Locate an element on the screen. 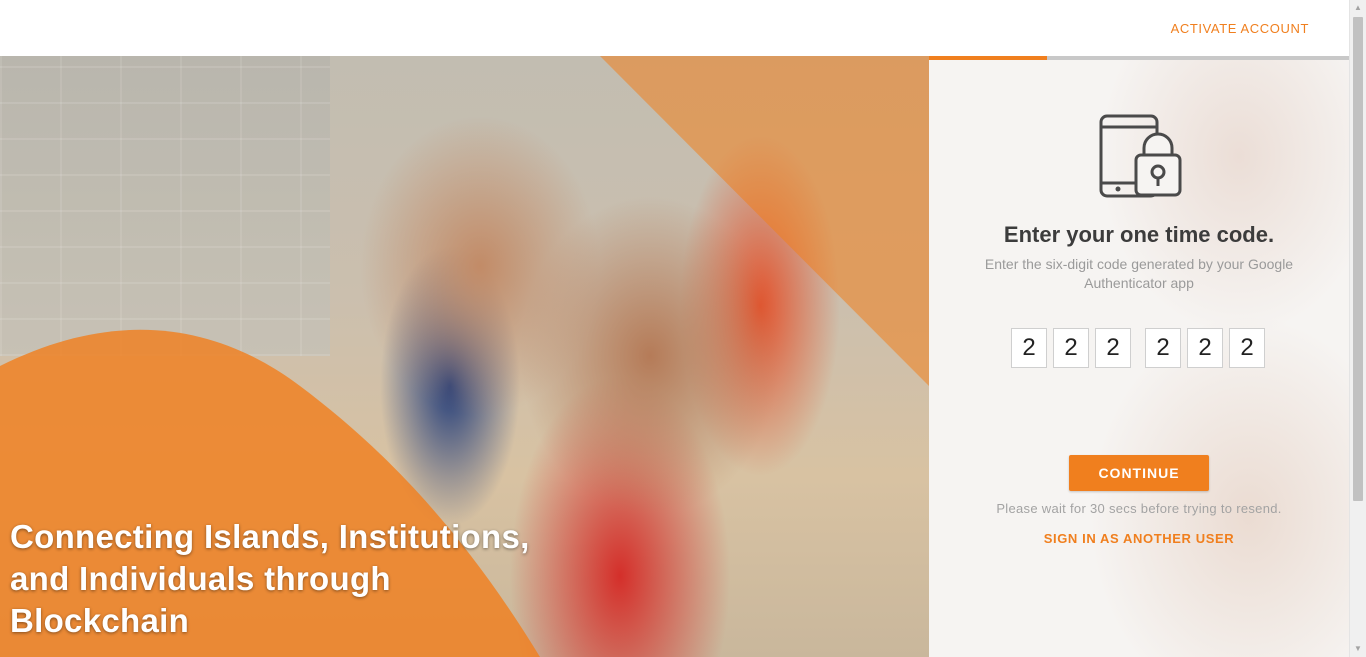 Image resolution: width=1366 pixels, height=657 pixels. page-scrollbar: ▲ ▼ is located at coordinates (1357, 328).